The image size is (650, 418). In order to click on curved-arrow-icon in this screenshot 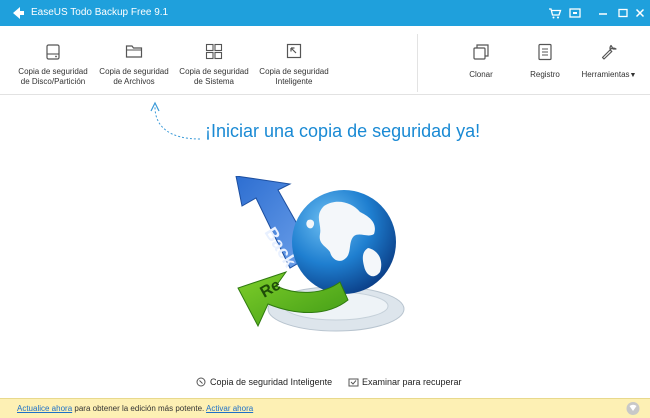, I will do `click(175, 120)`.